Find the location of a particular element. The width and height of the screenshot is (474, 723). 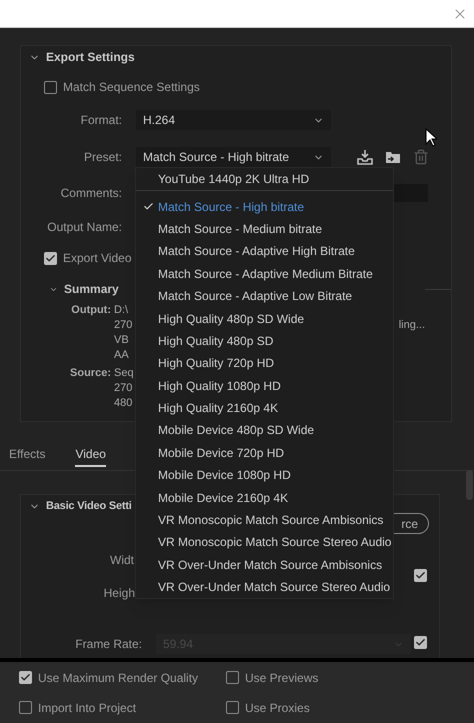

field-label: Format: is located at coordinates (101, 120).